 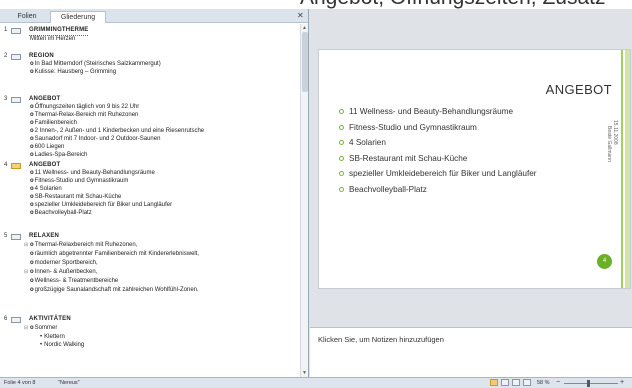 What do you see at coordinates (609, 144) in the screenshot?
I see `slide-author: Beate Gallmann` at bounding box center [609, 144].